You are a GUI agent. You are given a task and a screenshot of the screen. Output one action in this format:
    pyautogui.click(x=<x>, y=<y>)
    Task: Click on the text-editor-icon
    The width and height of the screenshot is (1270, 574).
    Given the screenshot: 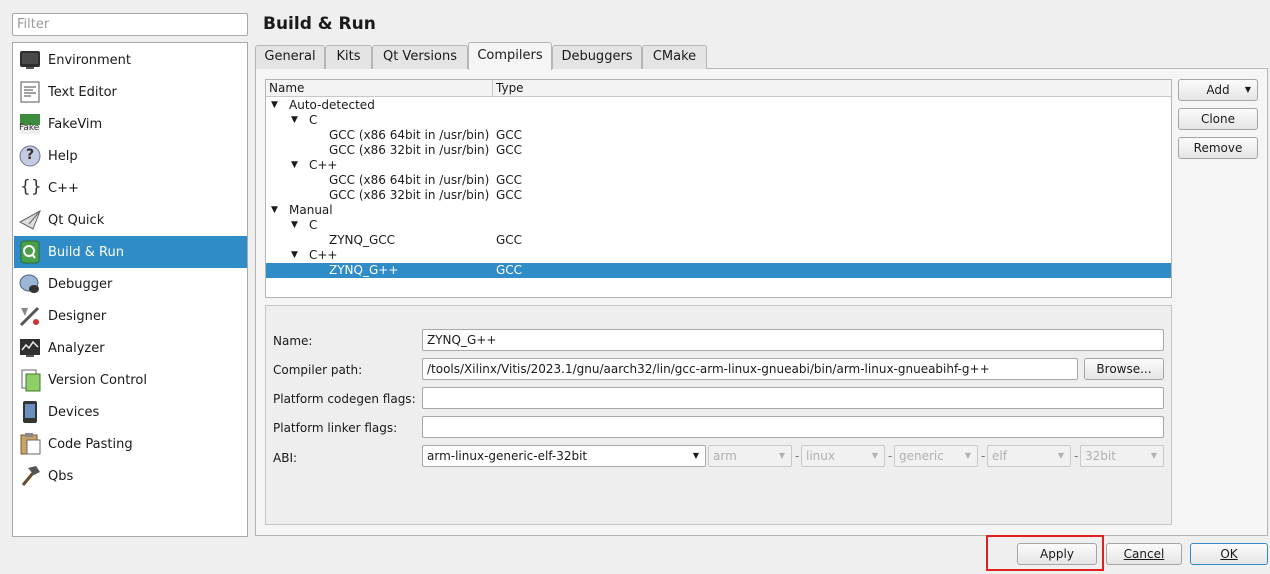 What is the action you would take?
    pyautogui.click(x=30, y=92)
    